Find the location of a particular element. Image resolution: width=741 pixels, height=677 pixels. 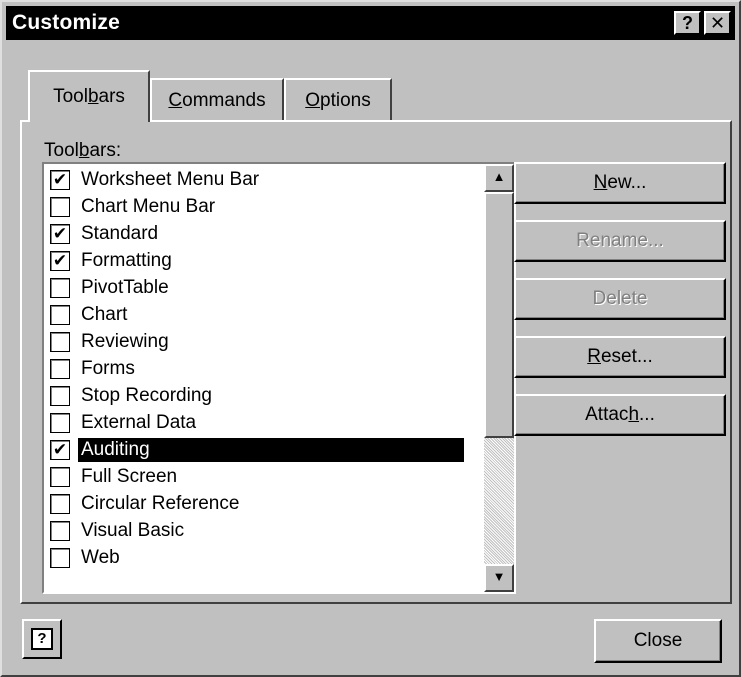

toolbar-label: Full Screen is located at coordinates (129, 476).